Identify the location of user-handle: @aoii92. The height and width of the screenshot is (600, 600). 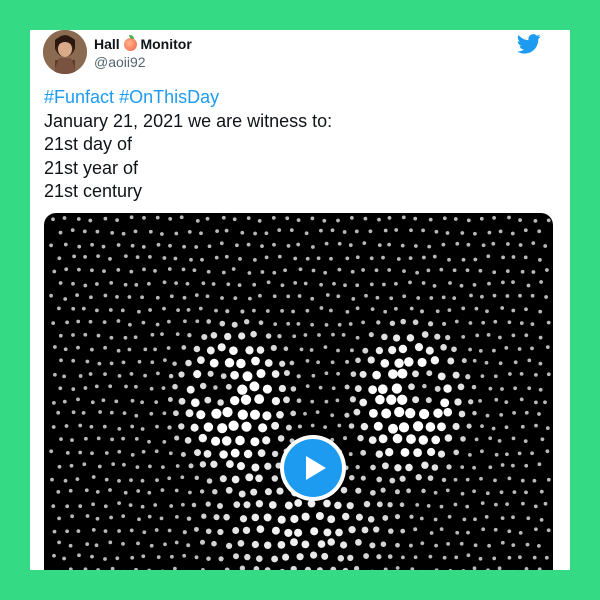
(143, 62).